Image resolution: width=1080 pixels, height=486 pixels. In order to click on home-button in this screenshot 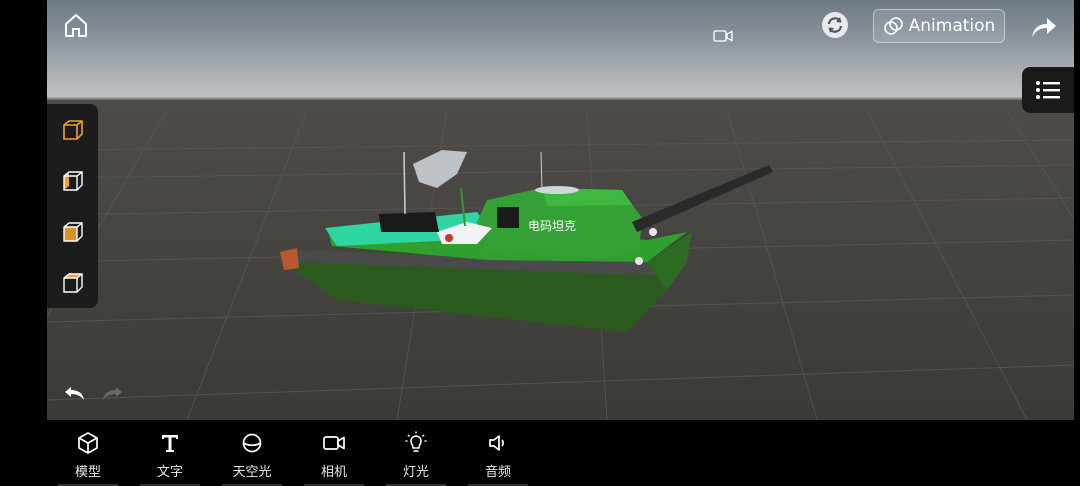, I will do `click(76, 25)`.